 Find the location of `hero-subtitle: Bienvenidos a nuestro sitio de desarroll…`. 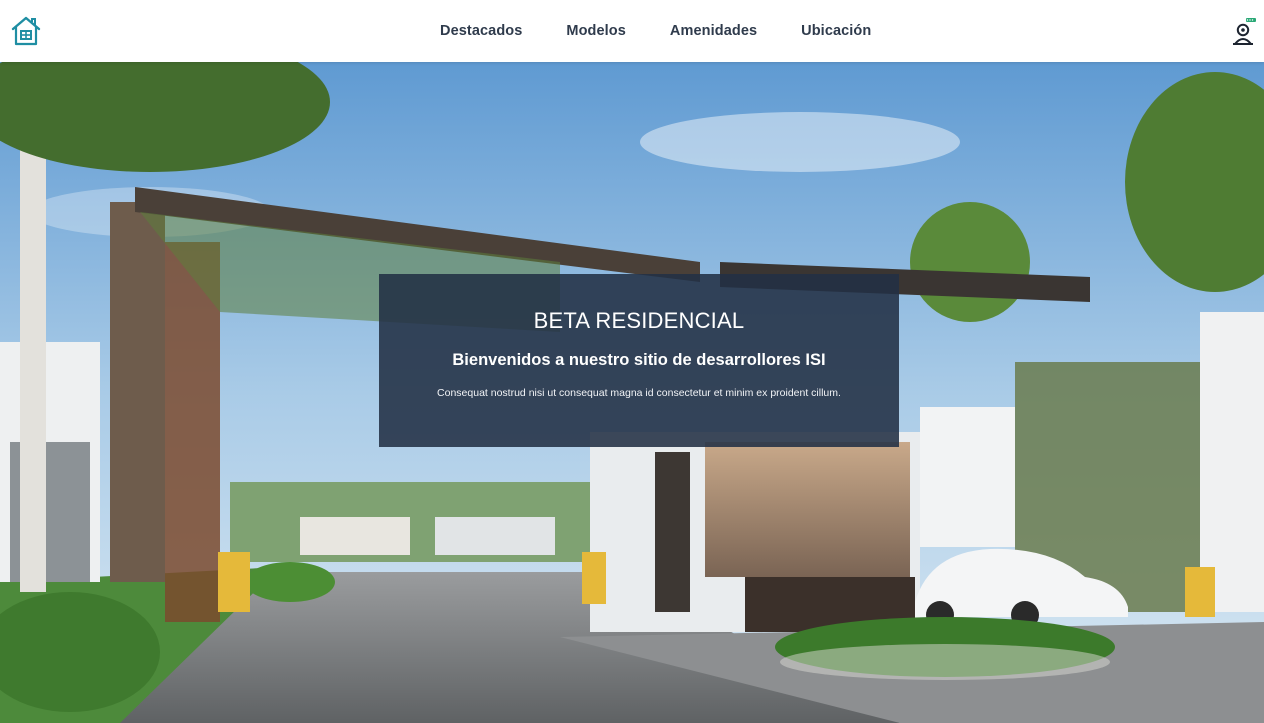

hero-subtitle: Bienvenidos a nuestro sitio de desarroll… is located at coordinates (639, 360).